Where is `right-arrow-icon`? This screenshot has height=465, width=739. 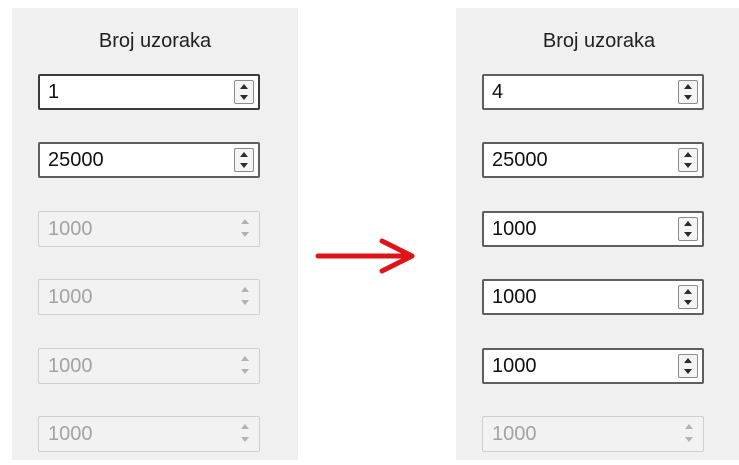
right-arrow-icon is located at coordinates (365, 256).